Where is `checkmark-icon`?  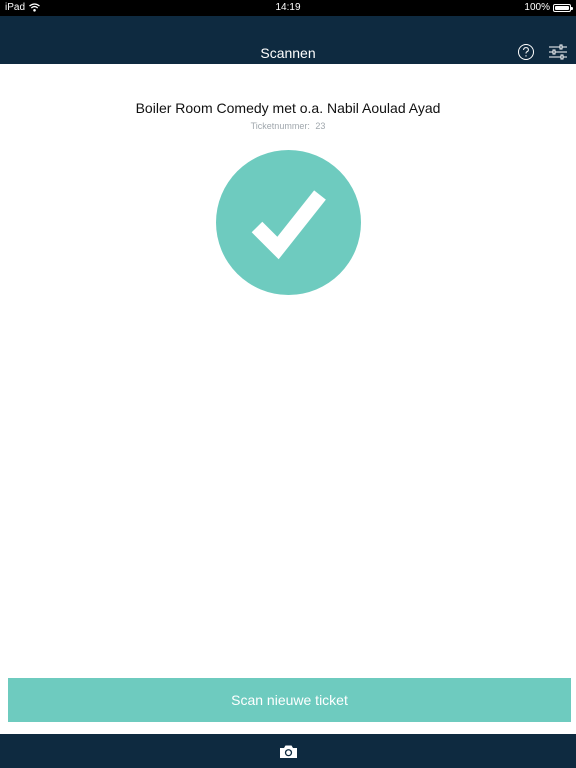 checkmark-icon is located at coordinates (288, 225).